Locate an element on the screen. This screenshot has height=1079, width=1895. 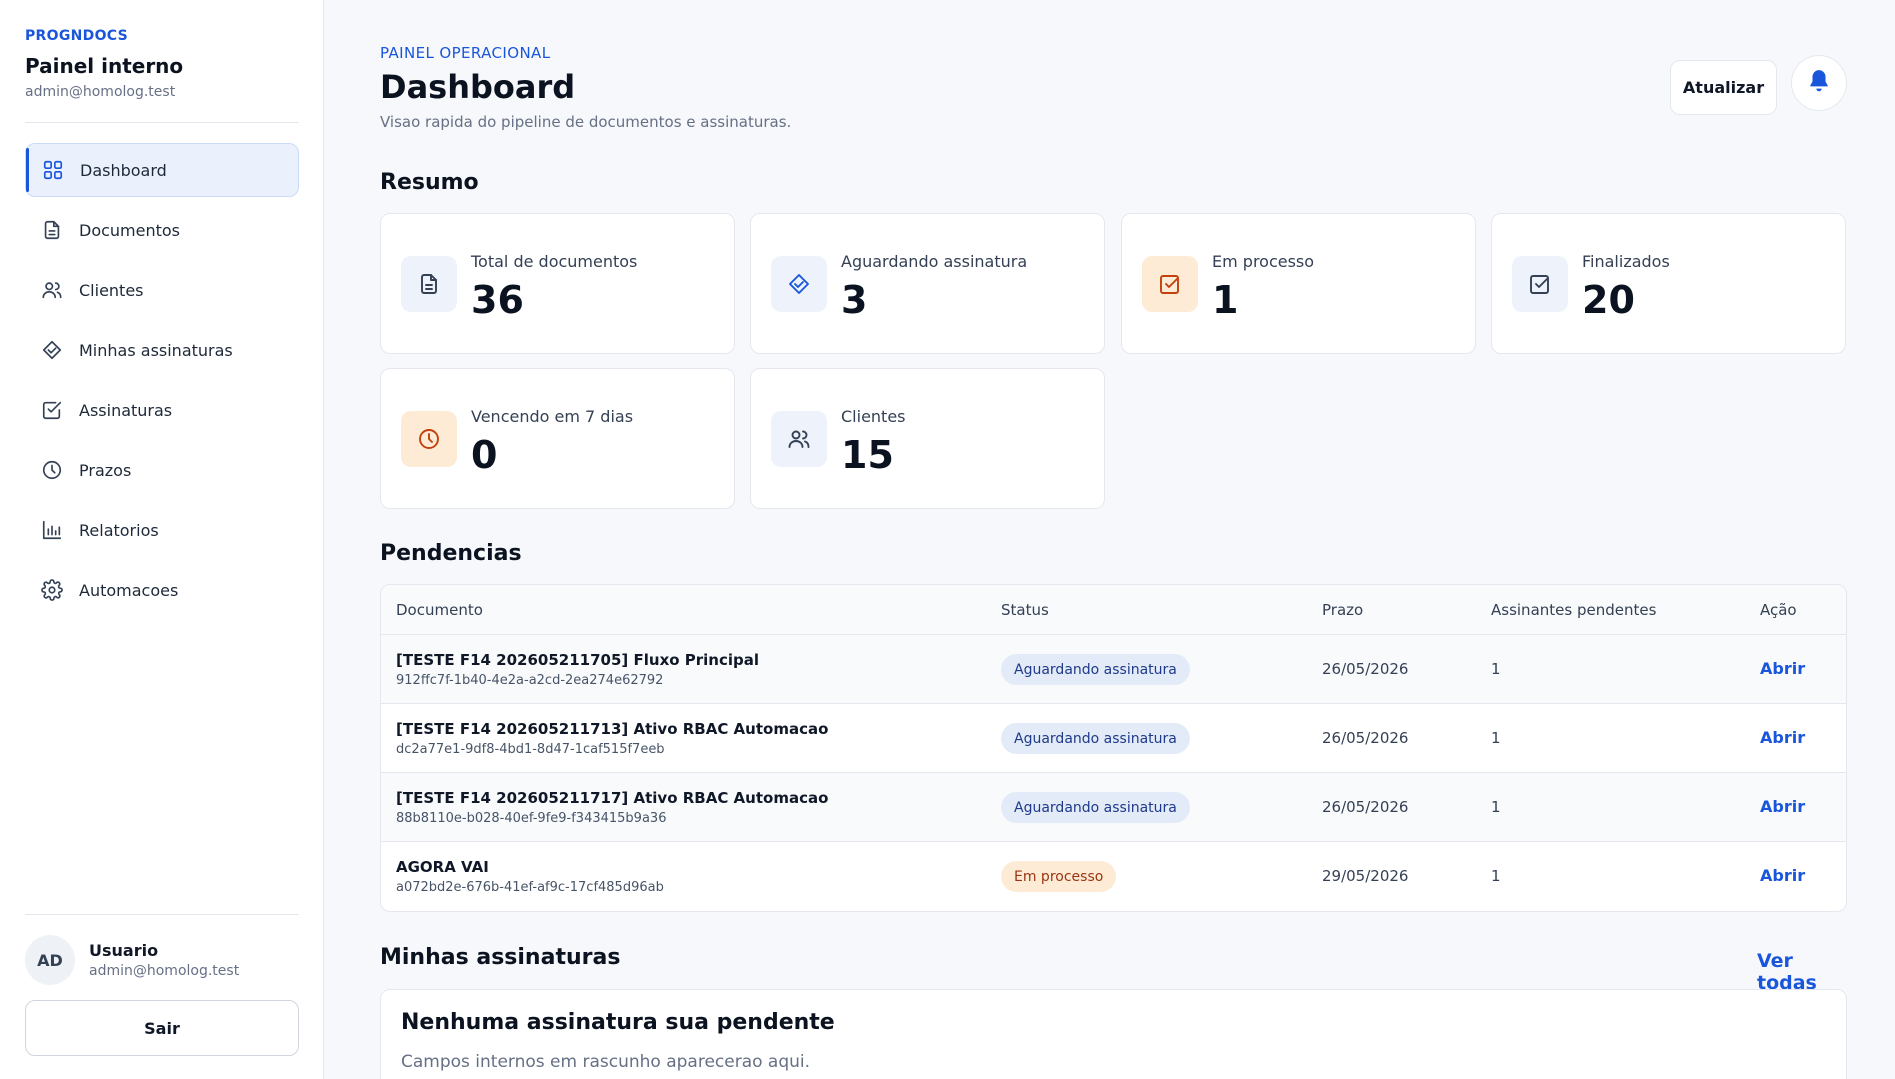
brand-kicker: PROGNDOCS is located at coordinates (76, 36).